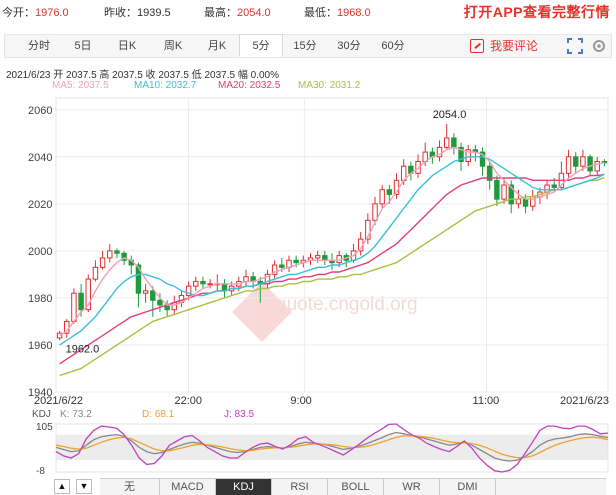 The image size is (616, 495). I want to click on tab-monthly-k: 月K, so click(217, 46).